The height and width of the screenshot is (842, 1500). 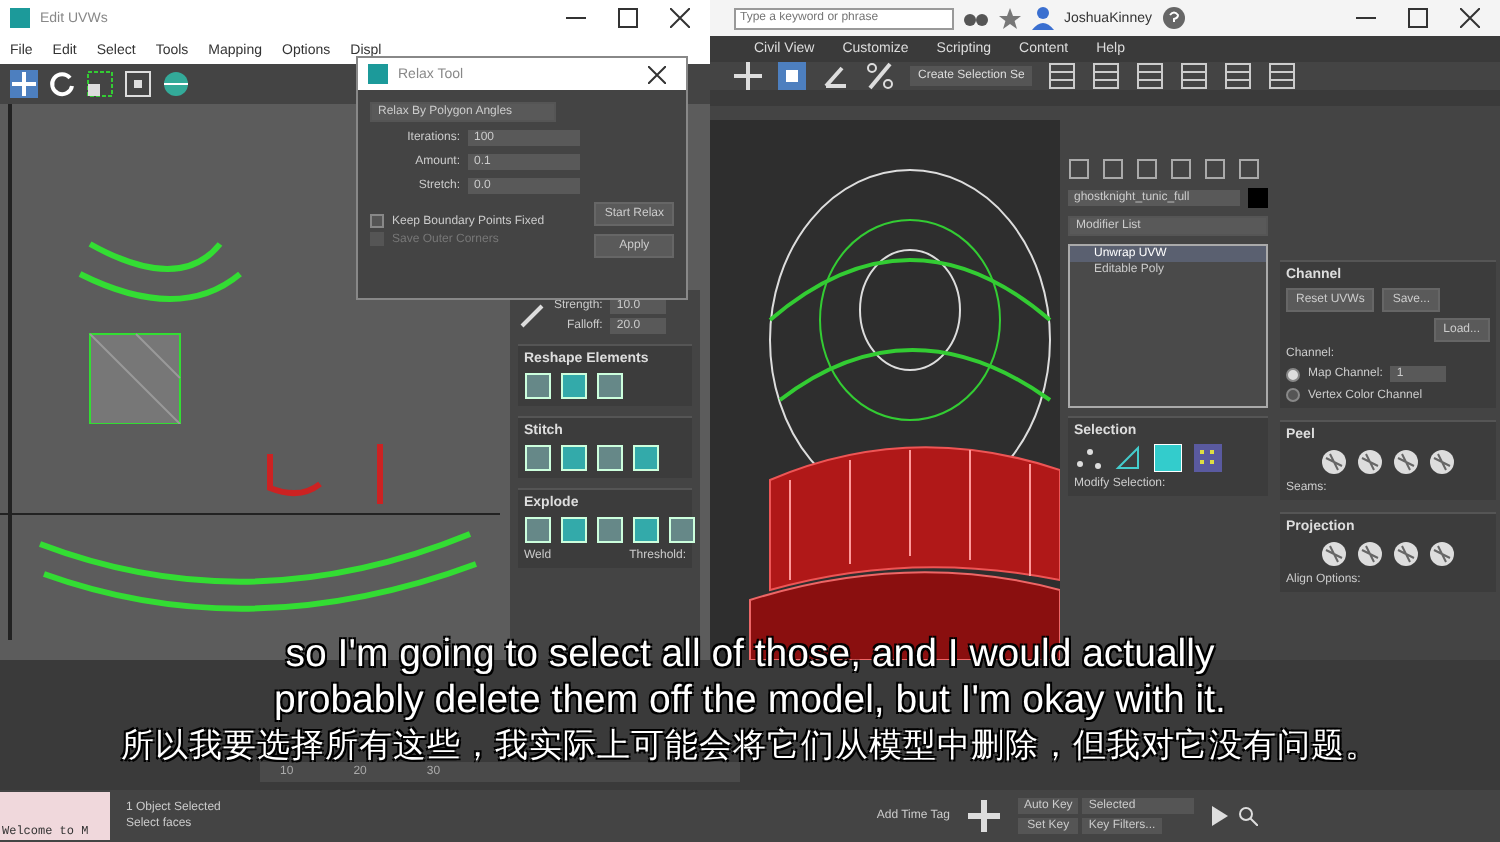 What do you see at coordinates (1173, 18) in the screenshot?
I see `help-icon` at bounding box center [1173, 18].